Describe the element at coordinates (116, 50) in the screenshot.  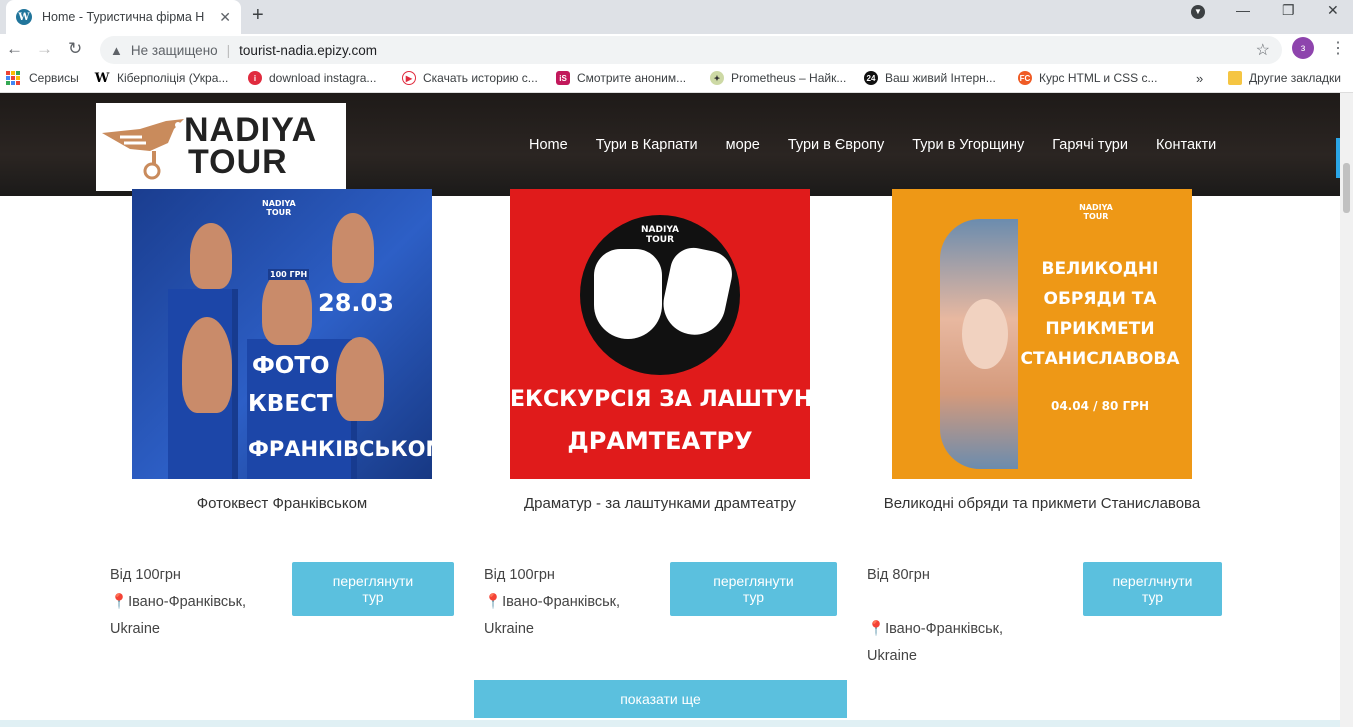
I see `warning-icon: ▲` at that location.